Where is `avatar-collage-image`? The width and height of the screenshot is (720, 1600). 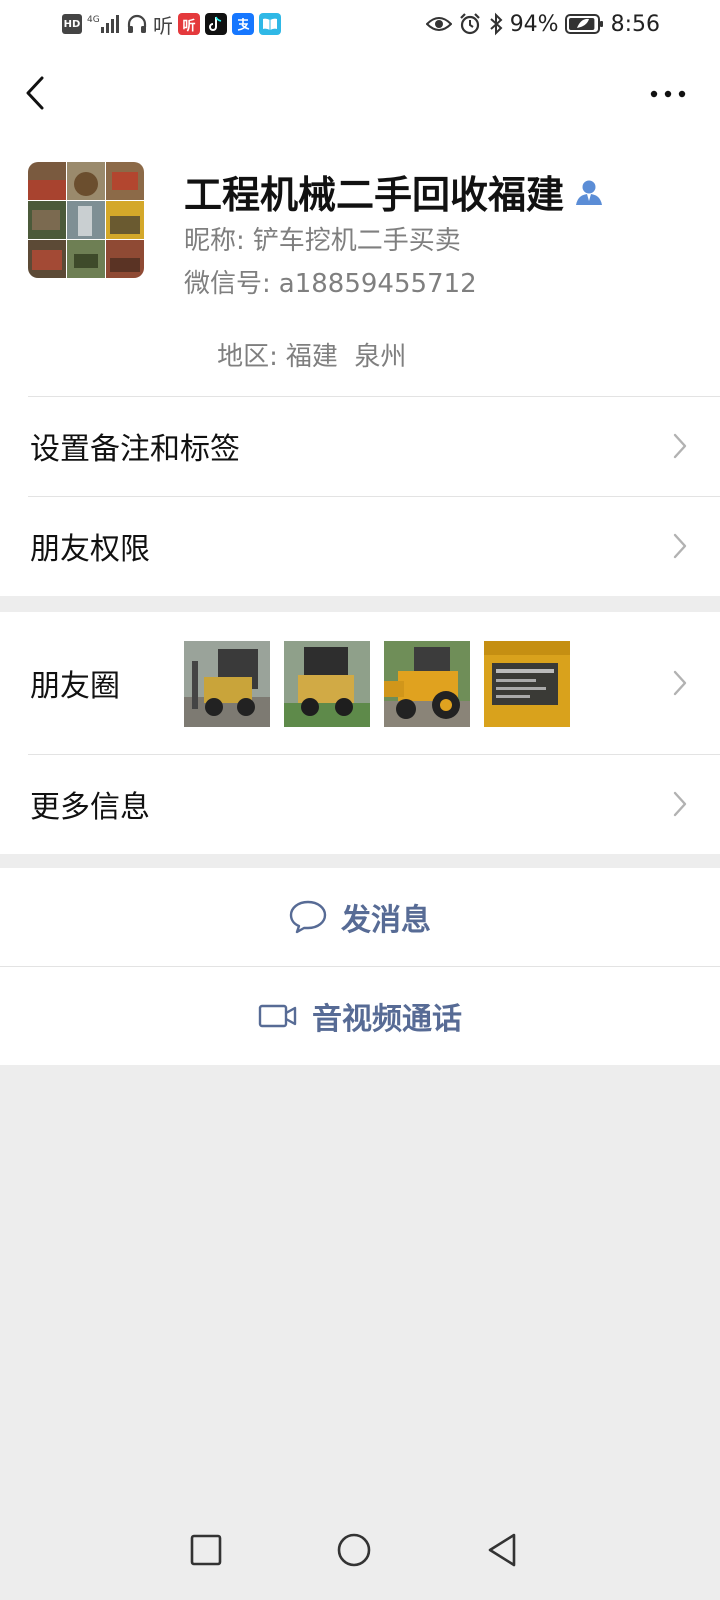 avatar-collage-image is located at coordinates (86, 220).